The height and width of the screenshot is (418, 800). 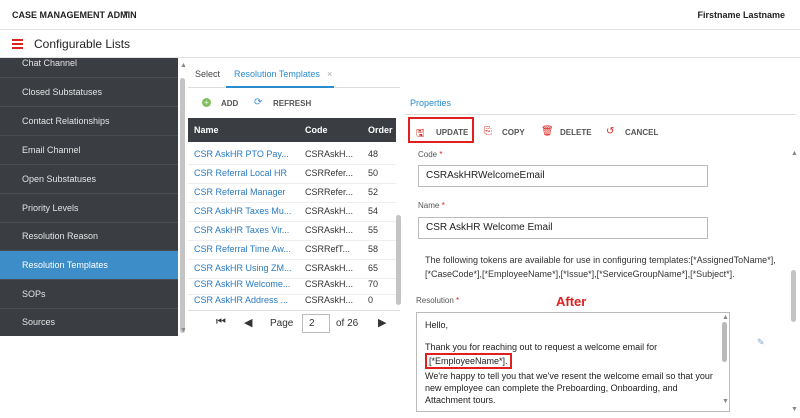 What do you see at coordinates (373, 154) in the screenshot?
I see `cell-order: 48` at bounding box center [373, 154].